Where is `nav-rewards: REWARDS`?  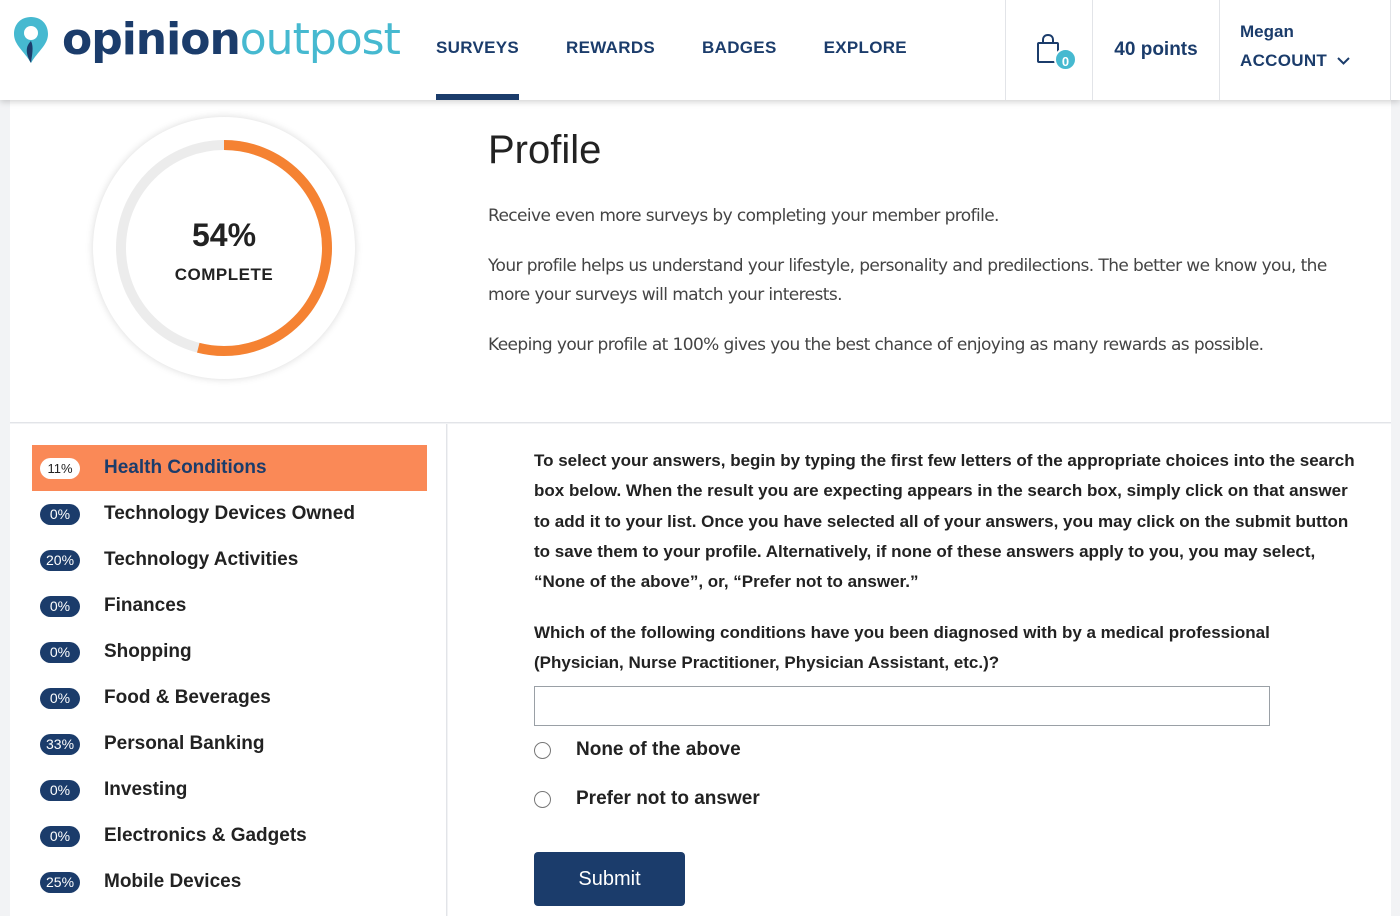 nav-rewards: REWARDS is located at coordinates (610, 50).